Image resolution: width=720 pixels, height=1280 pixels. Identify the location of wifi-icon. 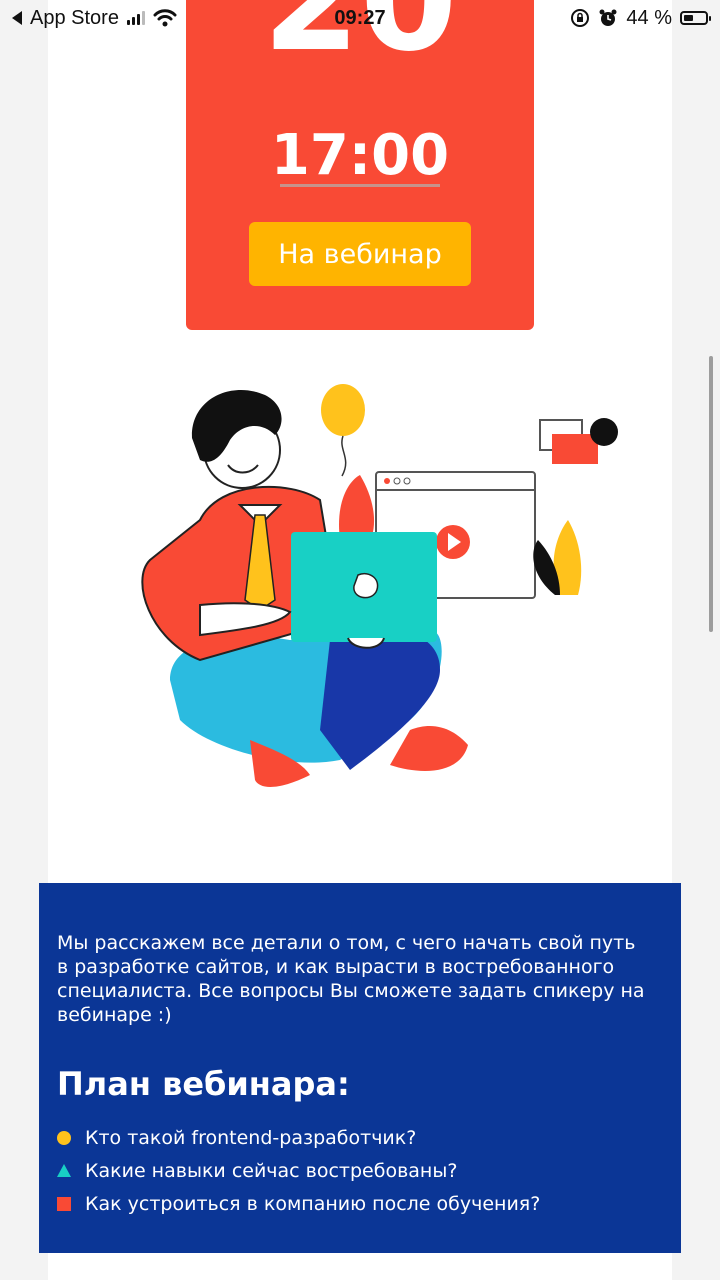
(165, 18).